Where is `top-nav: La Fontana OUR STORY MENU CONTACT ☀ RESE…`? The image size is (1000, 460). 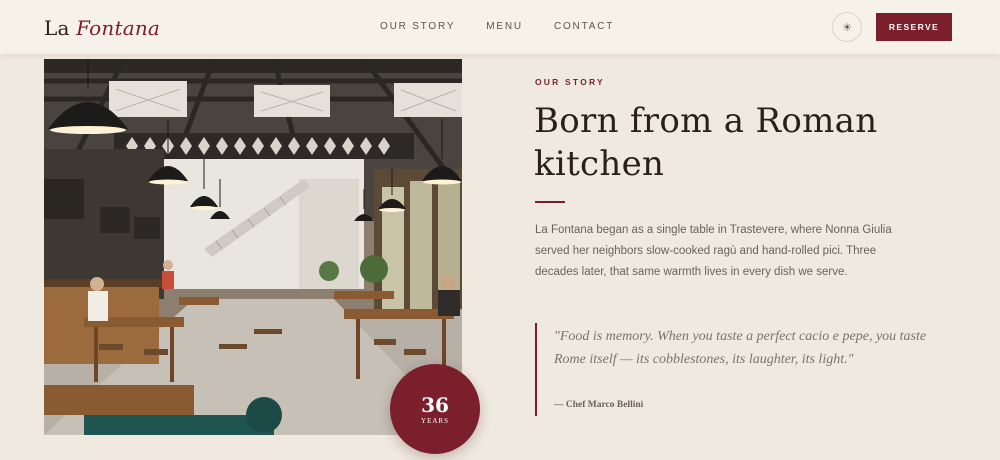 top-nav: La Fontana OUR STORY MENU CONTACT ☀ RESE… is located at coordinates (500, 27).